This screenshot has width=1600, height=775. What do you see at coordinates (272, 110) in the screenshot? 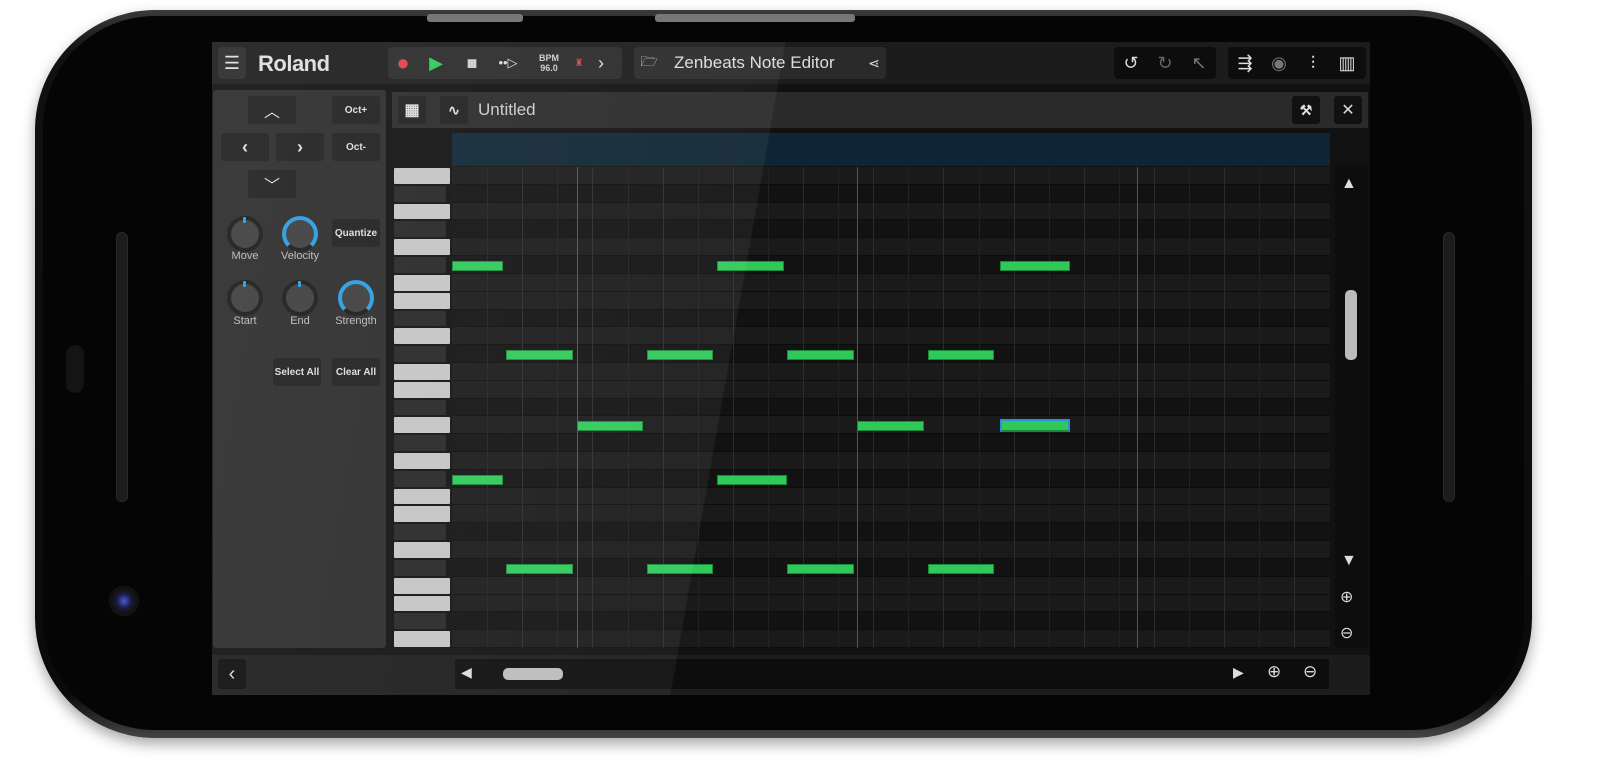
I see `move-up-button: ︿` at bounding box center [272, 110].